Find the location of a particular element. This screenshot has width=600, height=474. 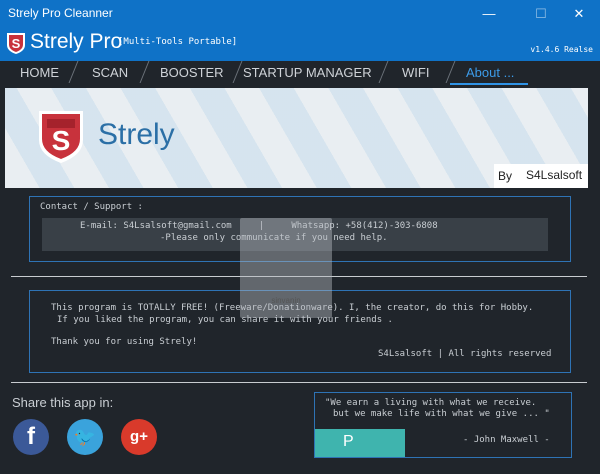

tab-scan: SCAN is located at coordinates (110, 72).